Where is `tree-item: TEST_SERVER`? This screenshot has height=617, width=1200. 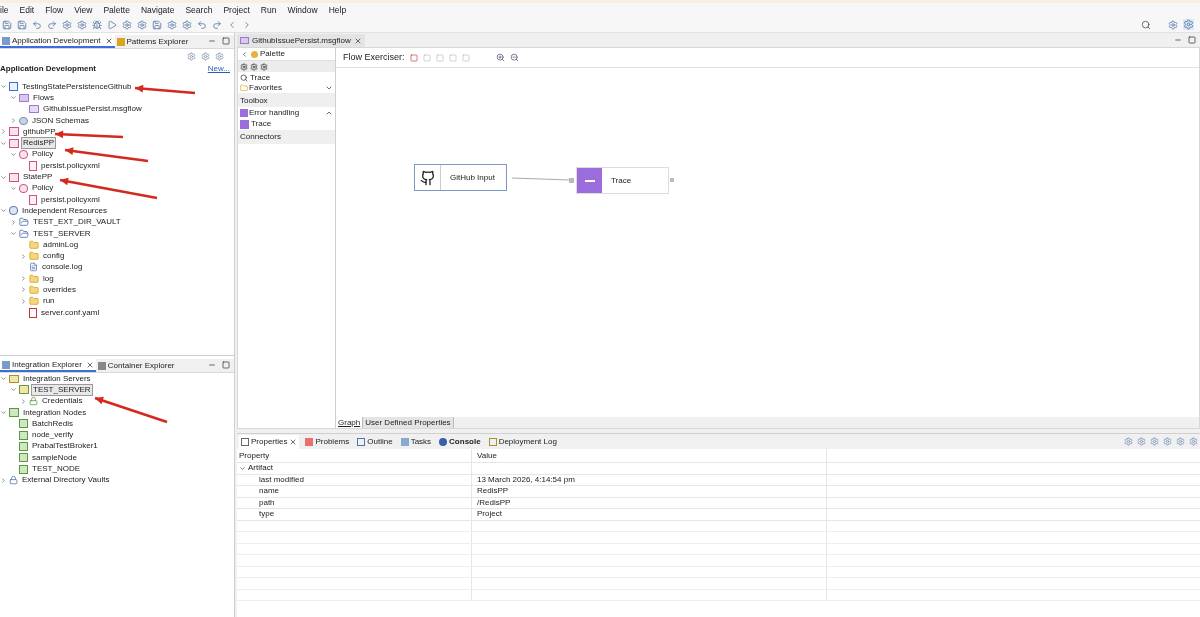 tree-item: TEST_SERVER is located at coordinates (62, 233).